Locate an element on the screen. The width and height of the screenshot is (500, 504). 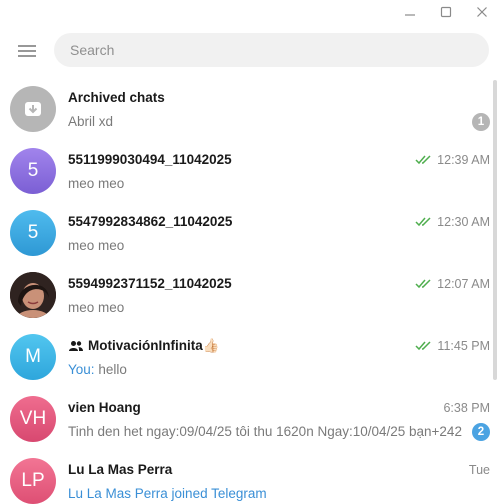
archive-avatar is located at coordinates (33, 109).